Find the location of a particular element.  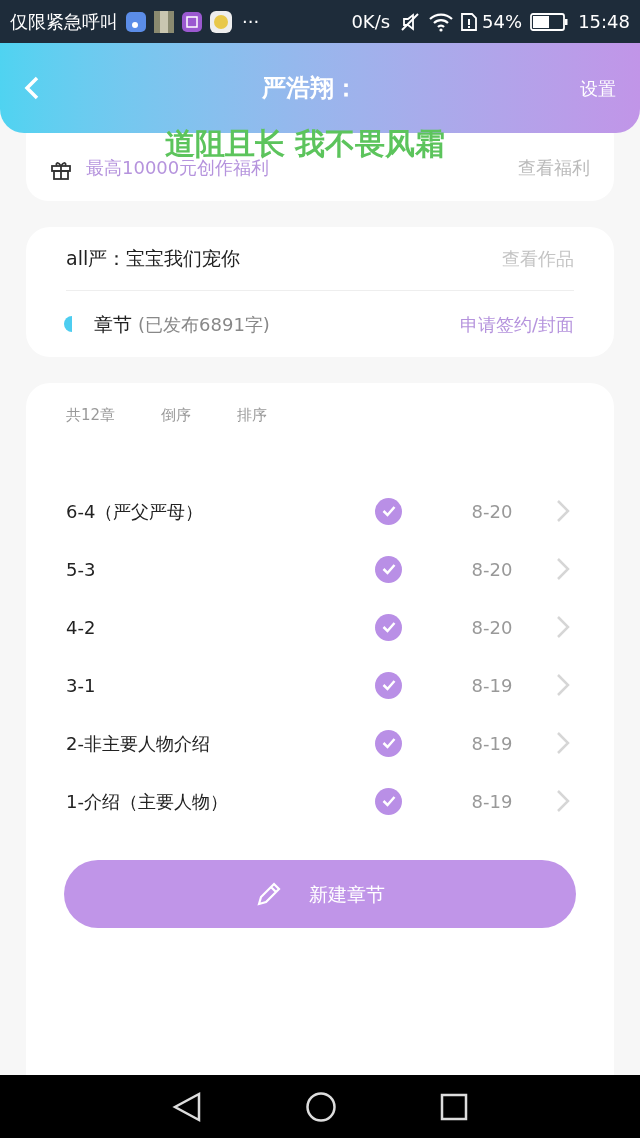

chapter-title: 5-3 is located at coordinates (220, 569).